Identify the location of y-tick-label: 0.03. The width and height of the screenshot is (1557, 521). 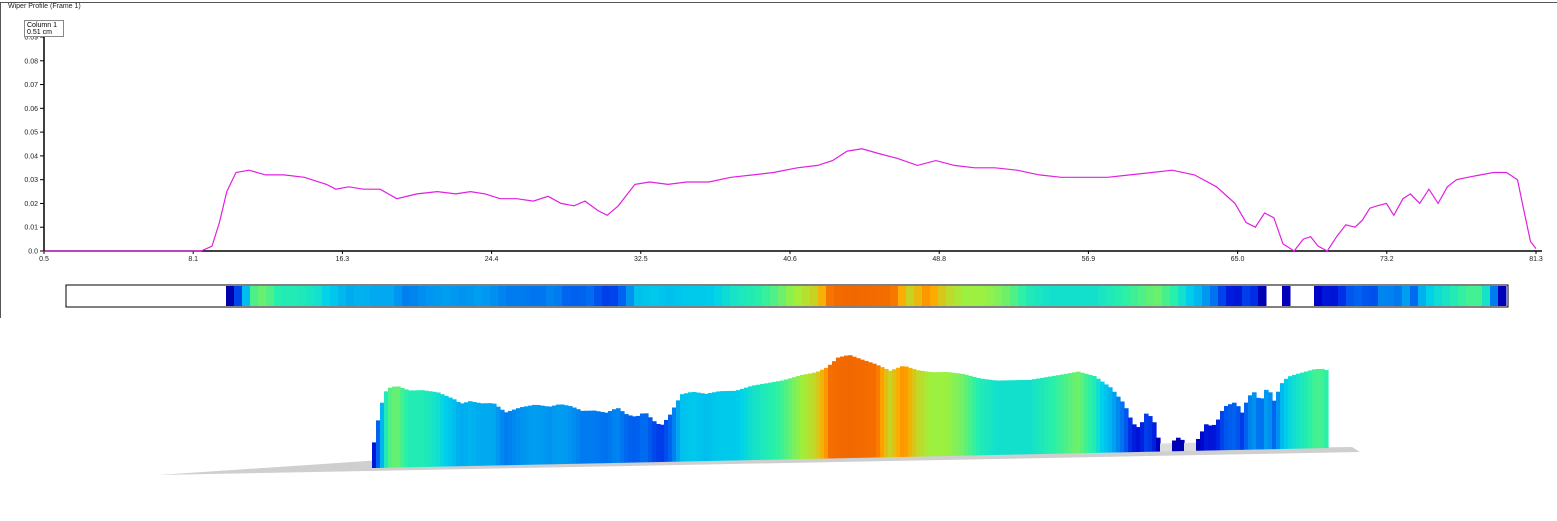
(31, 180).